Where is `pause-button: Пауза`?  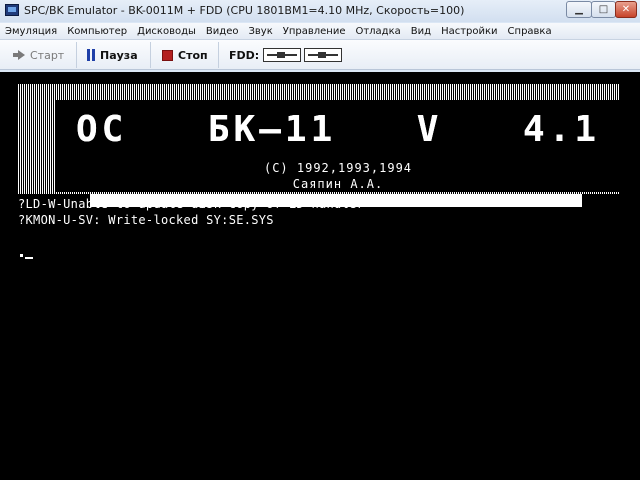
pause-button: Пауза is located at coordinates (112, 55).